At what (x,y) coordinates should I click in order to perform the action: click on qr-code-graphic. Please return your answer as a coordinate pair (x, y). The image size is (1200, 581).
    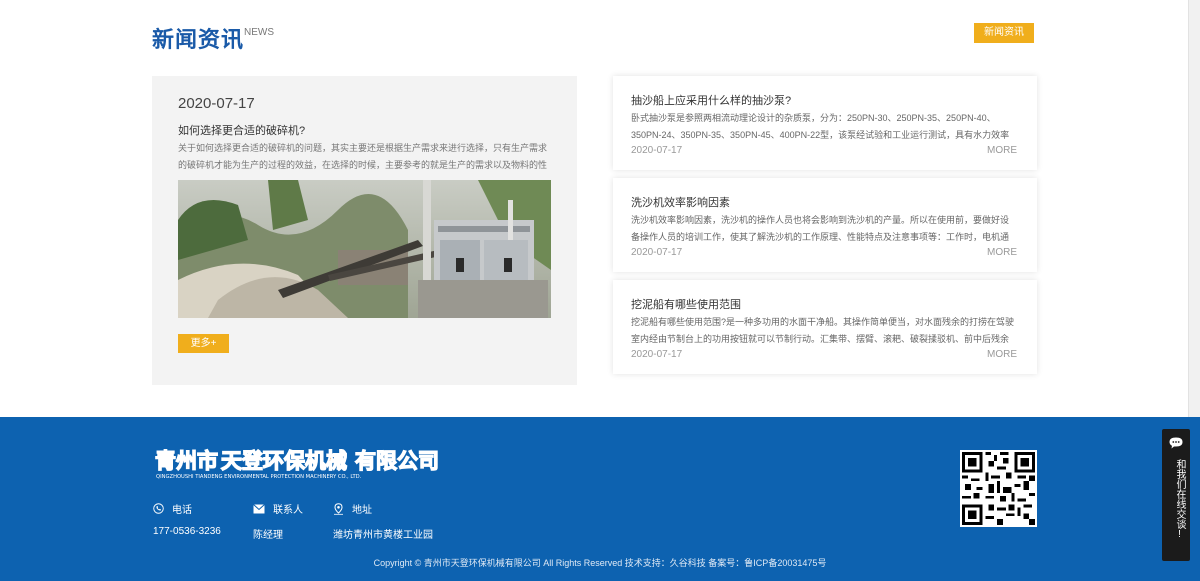
    Looking at the image, I should click on (998, 488).